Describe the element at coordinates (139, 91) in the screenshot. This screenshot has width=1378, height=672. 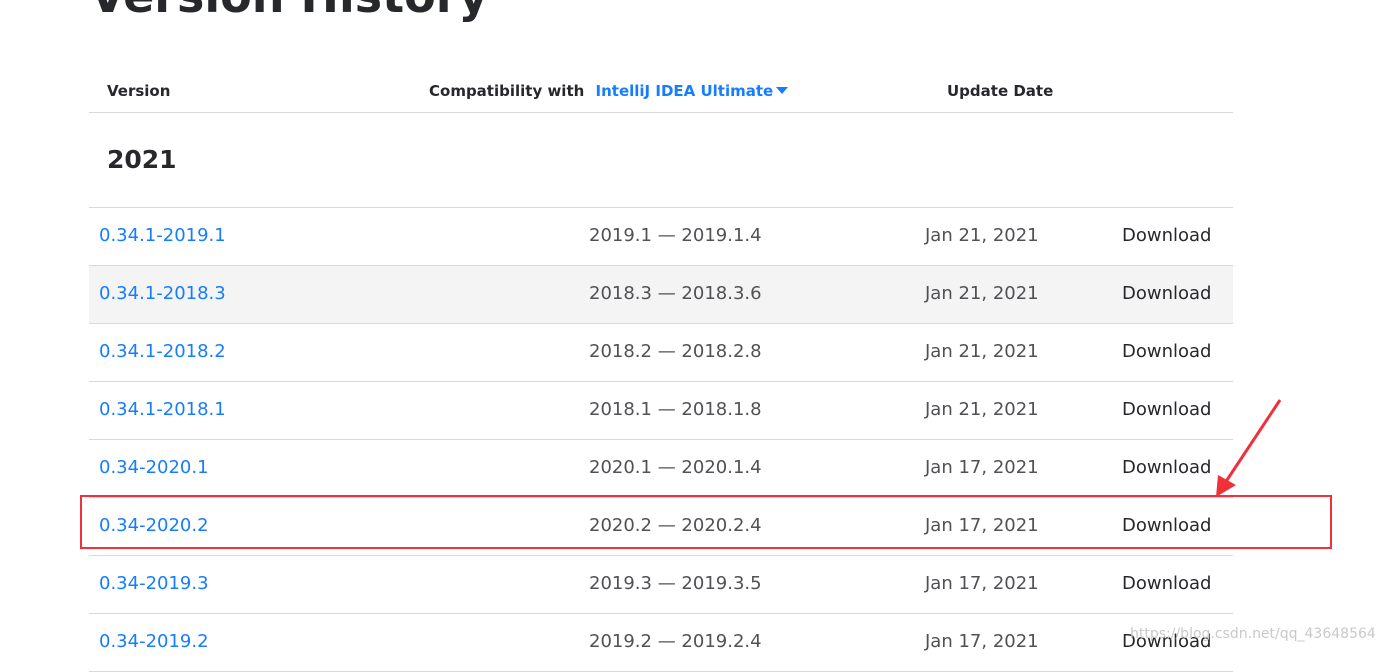
I see `header-version: Version` at that location.